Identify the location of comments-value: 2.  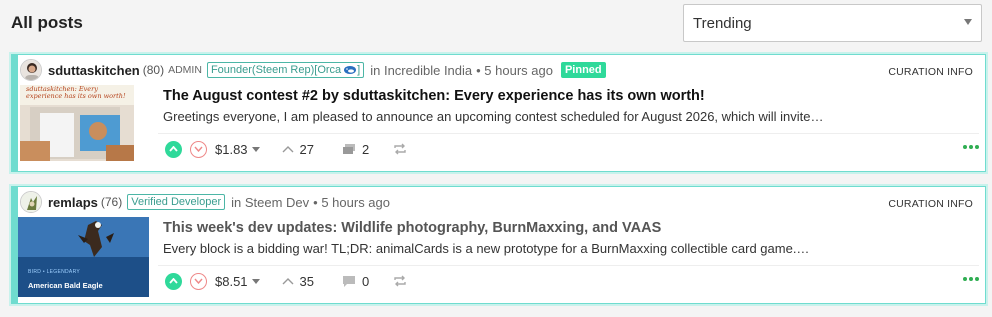
(366, 149).